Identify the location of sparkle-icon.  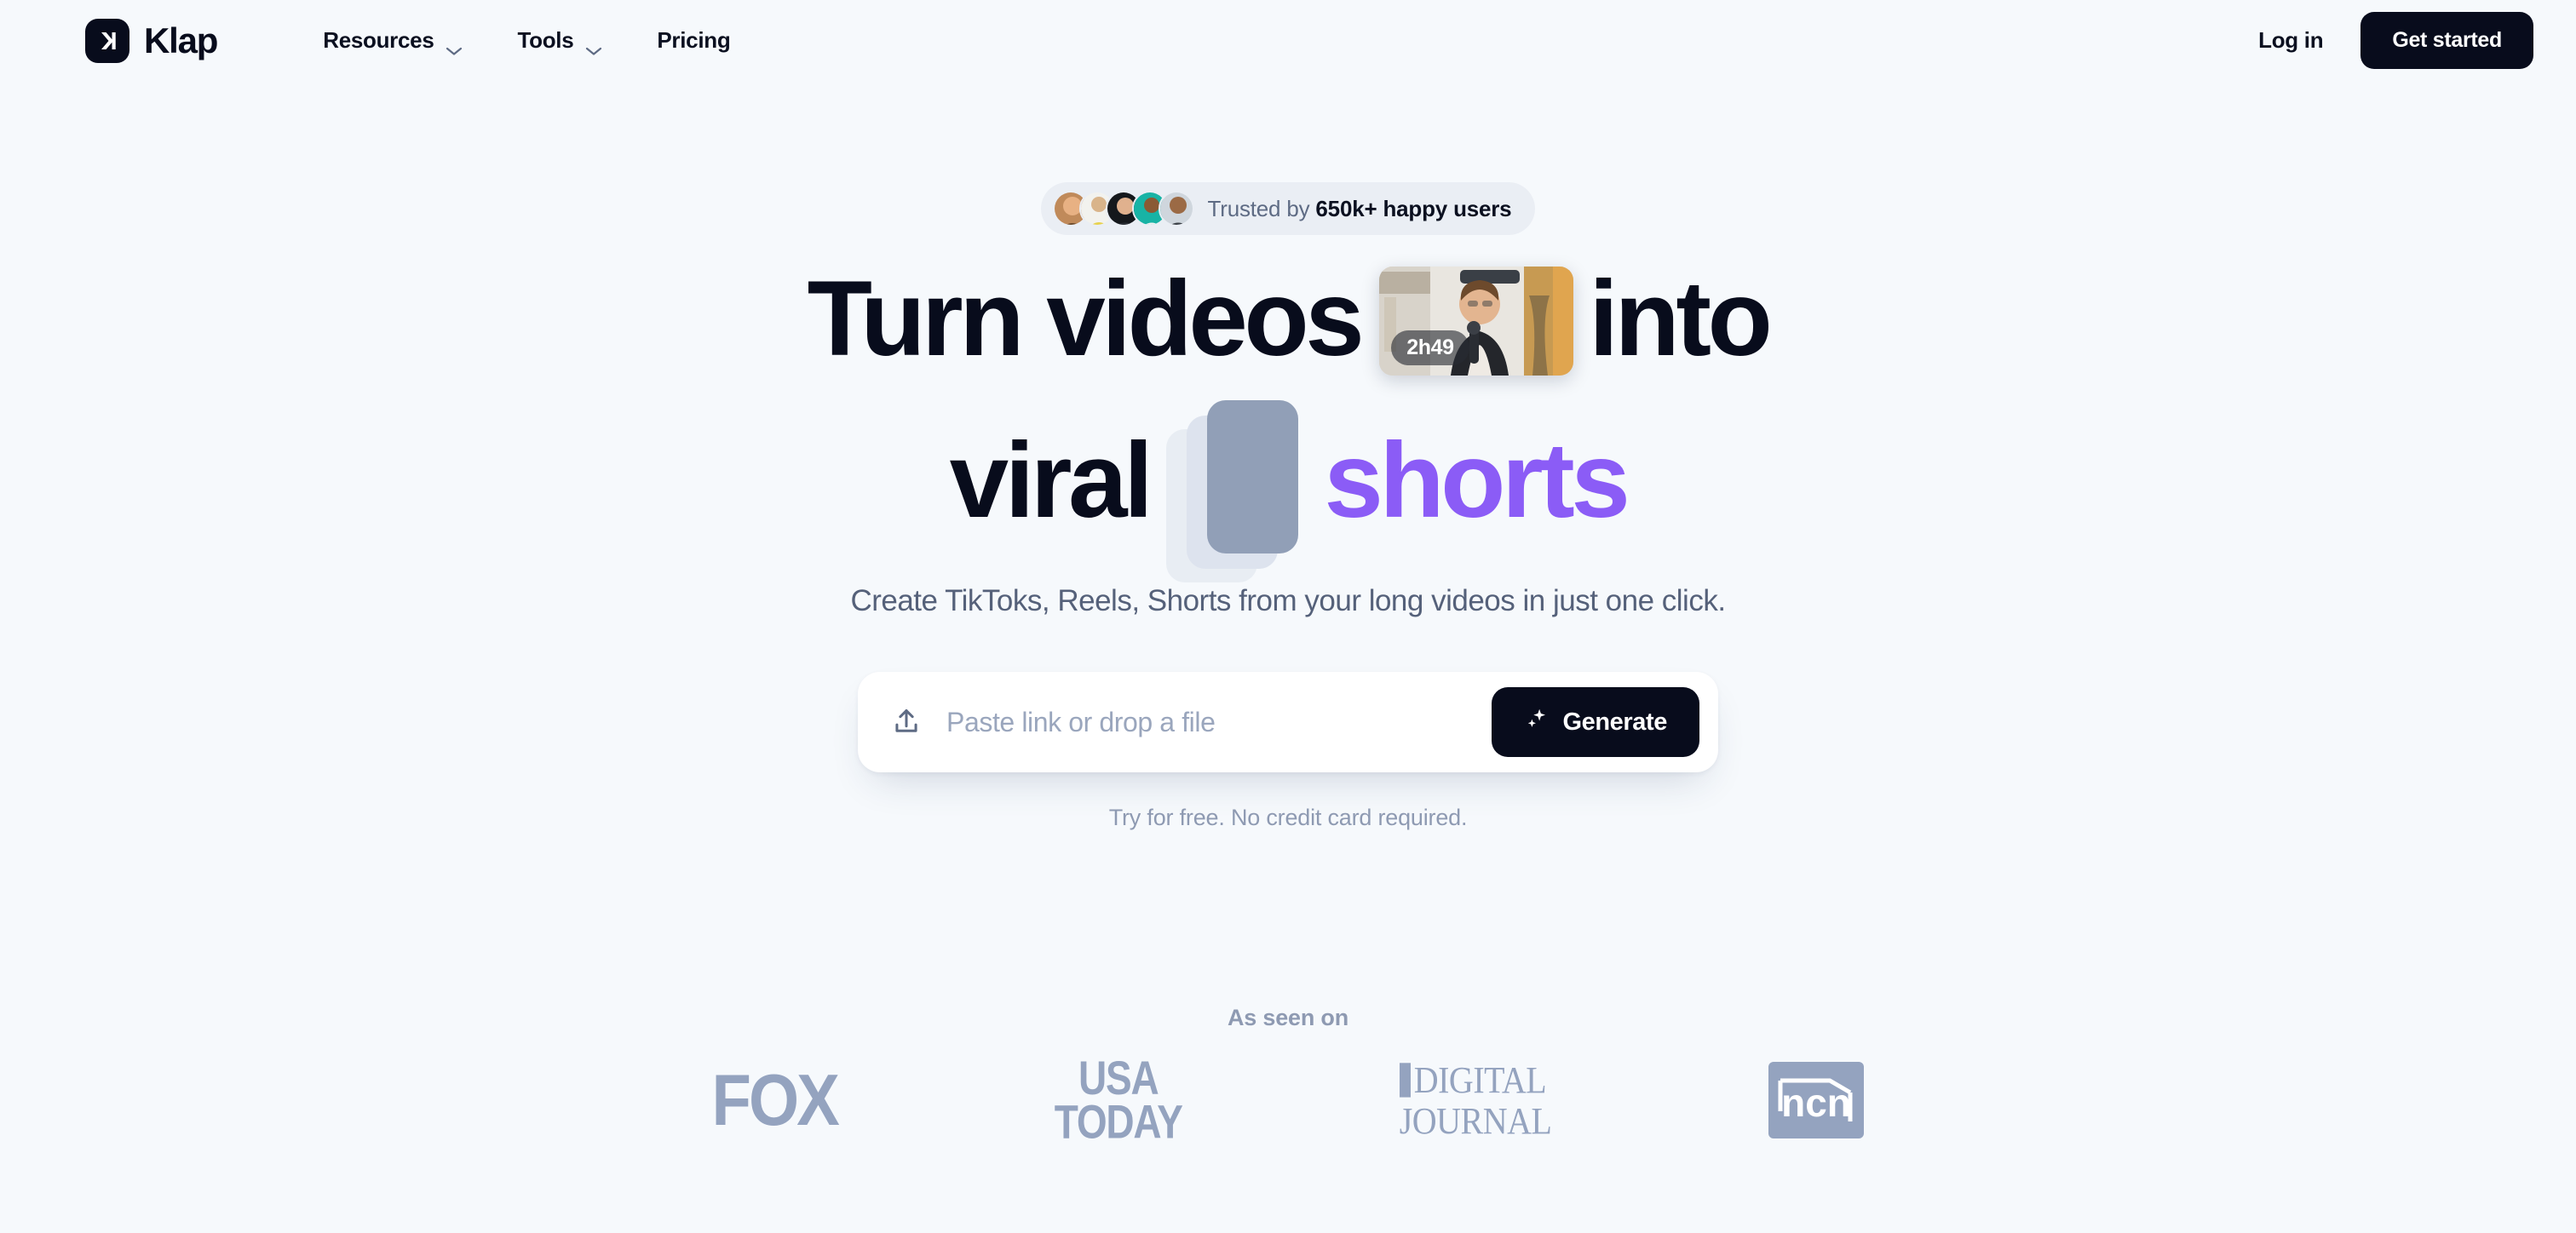
(1537, 722).